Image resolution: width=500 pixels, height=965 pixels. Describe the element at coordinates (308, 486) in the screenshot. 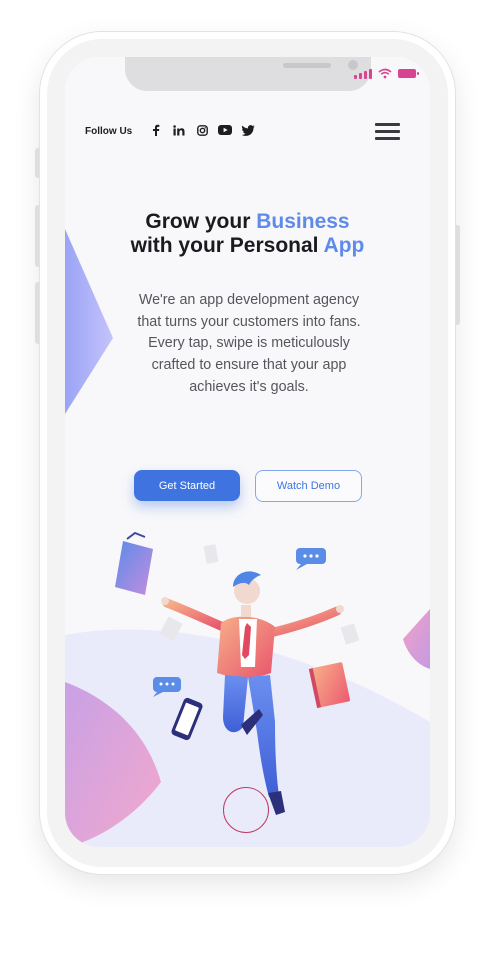

I see `watch-demo-button: Watch Demo` at that location.